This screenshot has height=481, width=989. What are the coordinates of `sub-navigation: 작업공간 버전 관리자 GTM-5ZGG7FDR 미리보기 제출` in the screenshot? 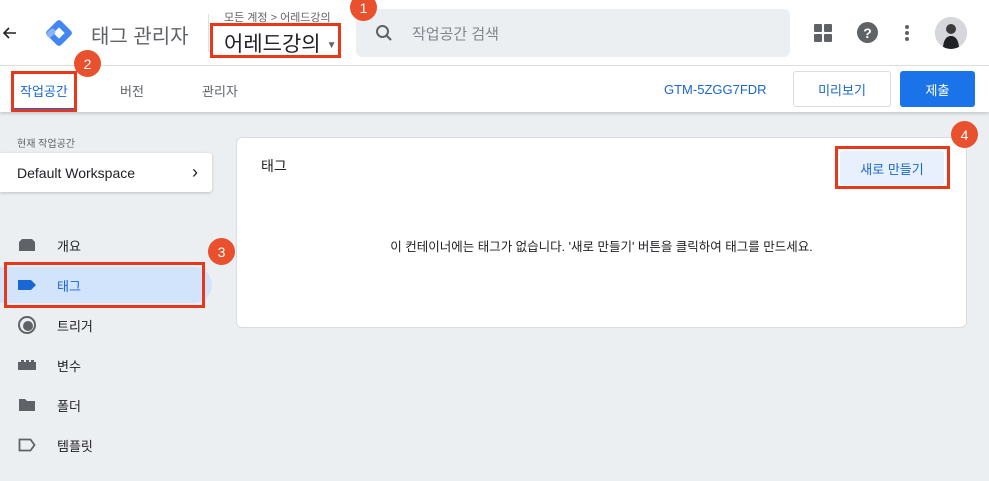 It's located at (494, 89).